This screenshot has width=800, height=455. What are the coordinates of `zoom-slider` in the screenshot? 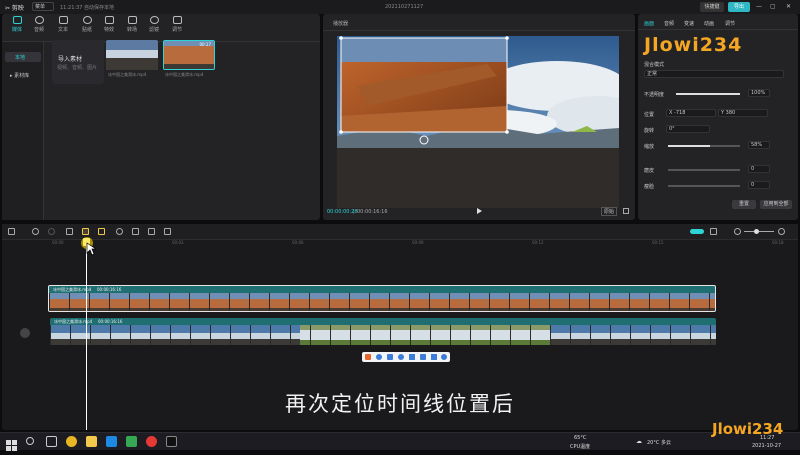 It's located at (759, 231).